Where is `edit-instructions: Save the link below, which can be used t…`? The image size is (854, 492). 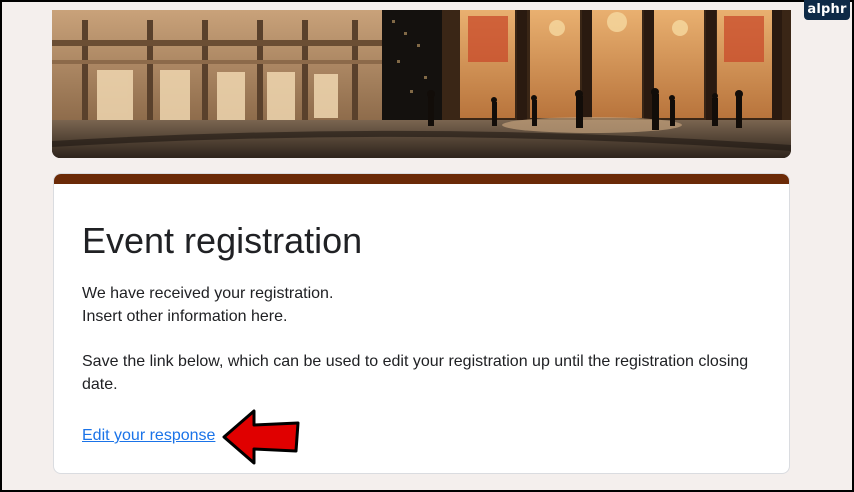 edit-instructions: Save the link below, which can be used t… is located at coordinates (415, 373).